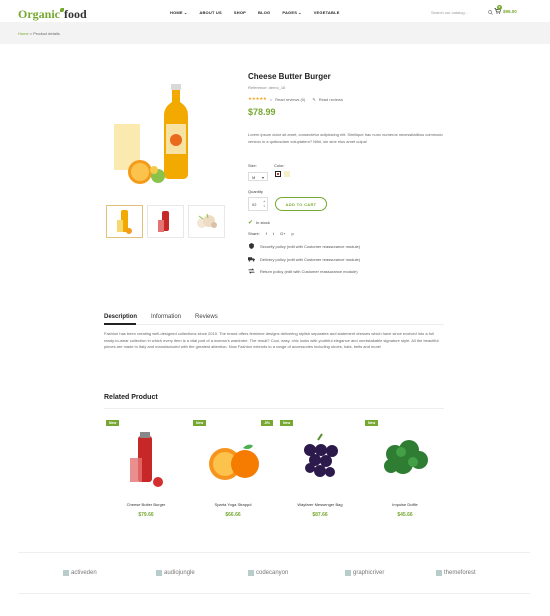 Image resolution: width=550 pixels, height=616 pixels. What do you see at coordinates (80, 573) in the screenshot?
I see `brand-logo: activeden` at bounding box center [80, 573].